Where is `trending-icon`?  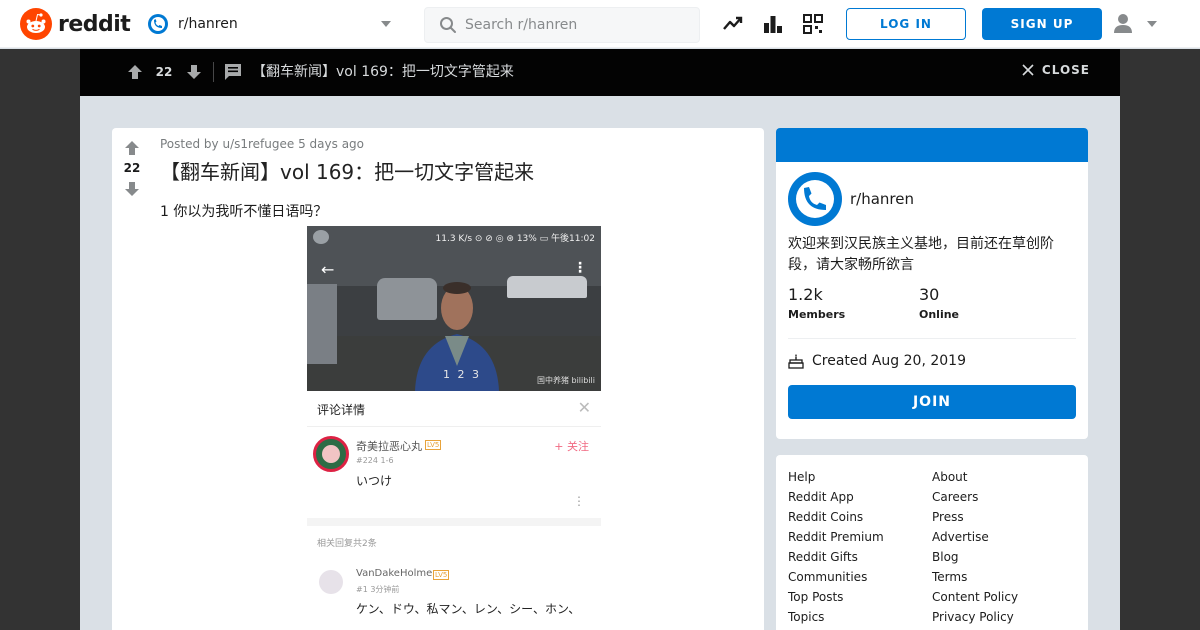 trending-icon is located at coordinates (733, 24).